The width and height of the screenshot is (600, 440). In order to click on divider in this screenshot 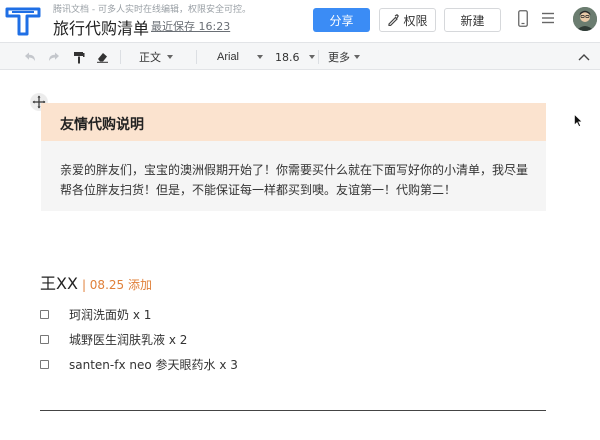, I will do `click(293, 410)`.